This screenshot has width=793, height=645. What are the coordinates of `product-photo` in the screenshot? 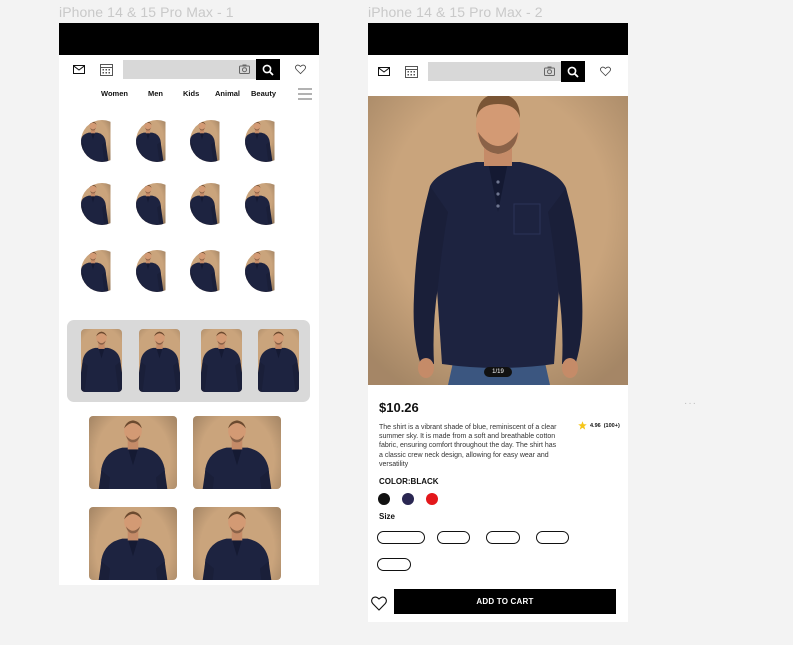 It's located at (498, 240).